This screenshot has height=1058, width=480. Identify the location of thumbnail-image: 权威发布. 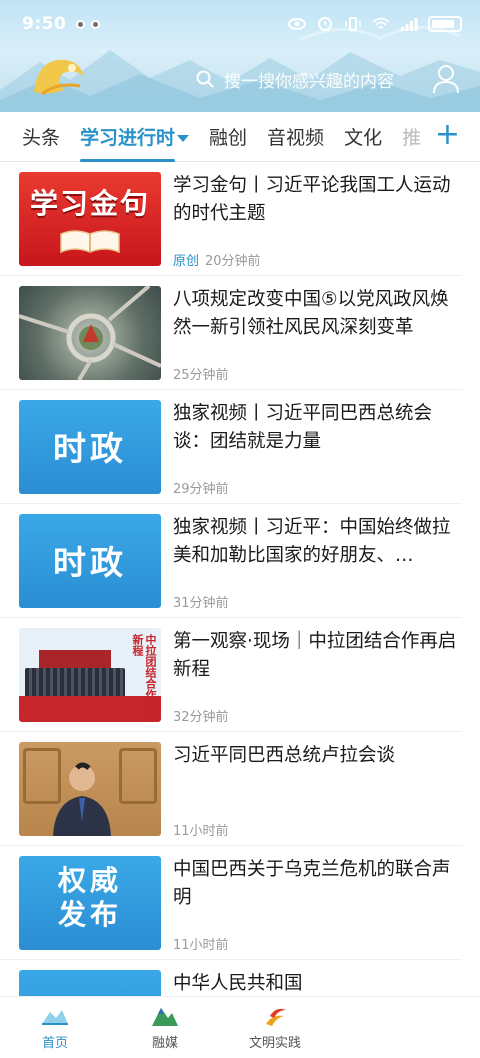
(90, 903).